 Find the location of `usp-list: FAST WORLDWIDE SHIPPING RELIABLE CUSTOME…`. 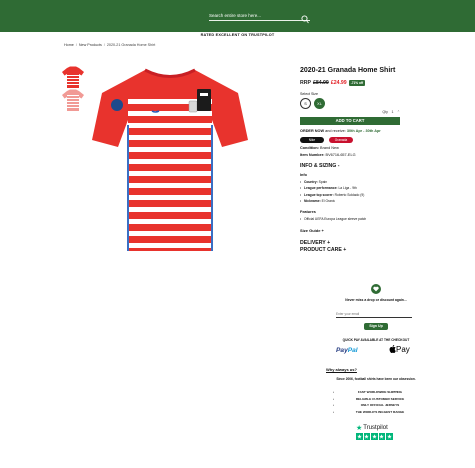

usp-list: FAST WORLDWIDE SHIPPING RELIABLE CUSTOME… is located at coordinates (380, 403).